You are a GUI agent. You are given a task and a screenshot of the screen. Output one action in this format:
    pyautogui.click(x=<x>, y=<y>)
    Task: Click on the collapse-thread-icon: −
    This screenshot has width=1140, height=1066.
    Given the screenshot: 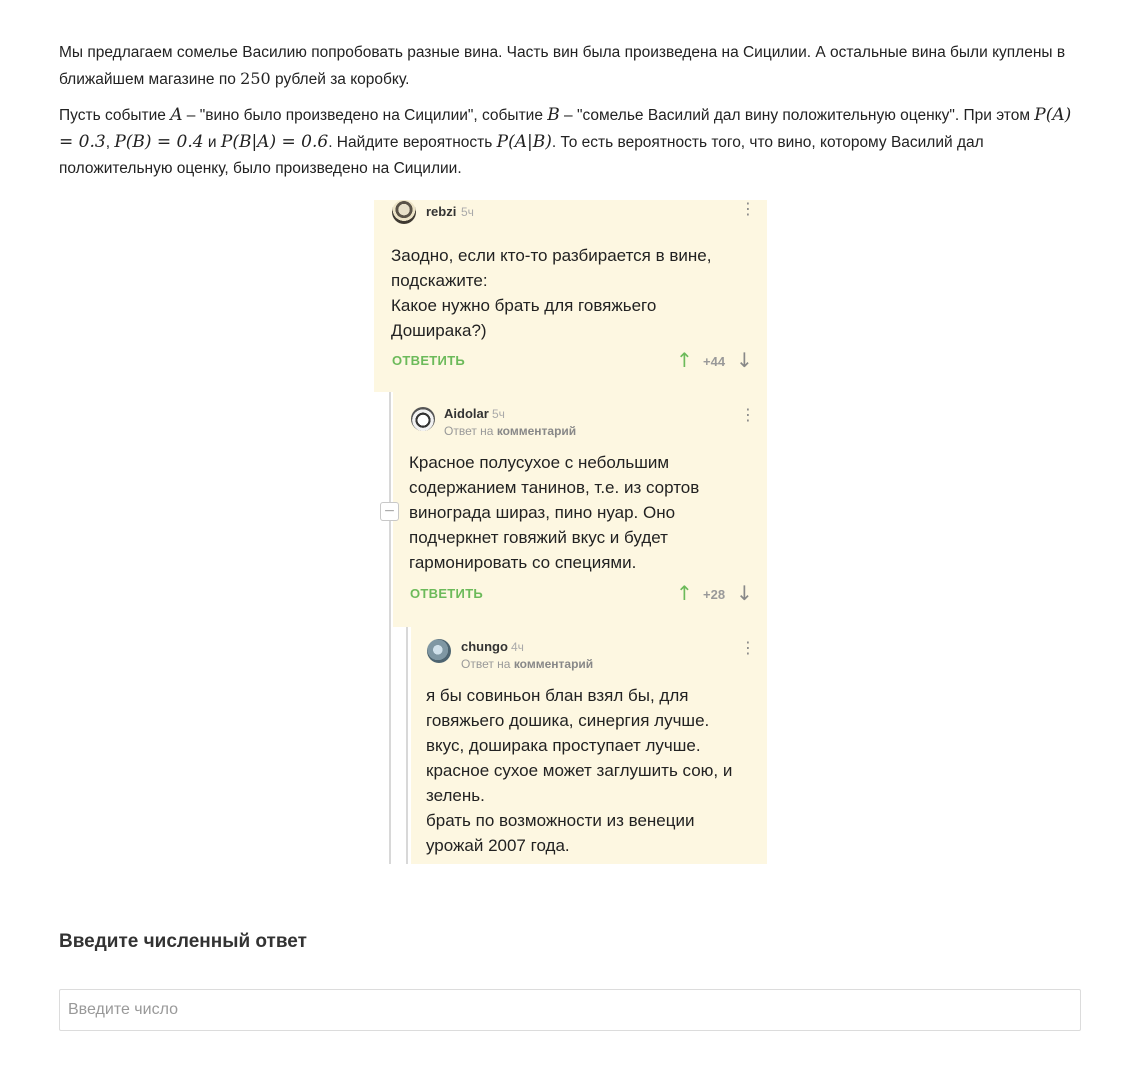 What is the action you would take?
    pyautogui.click(x=389, y=511)
    